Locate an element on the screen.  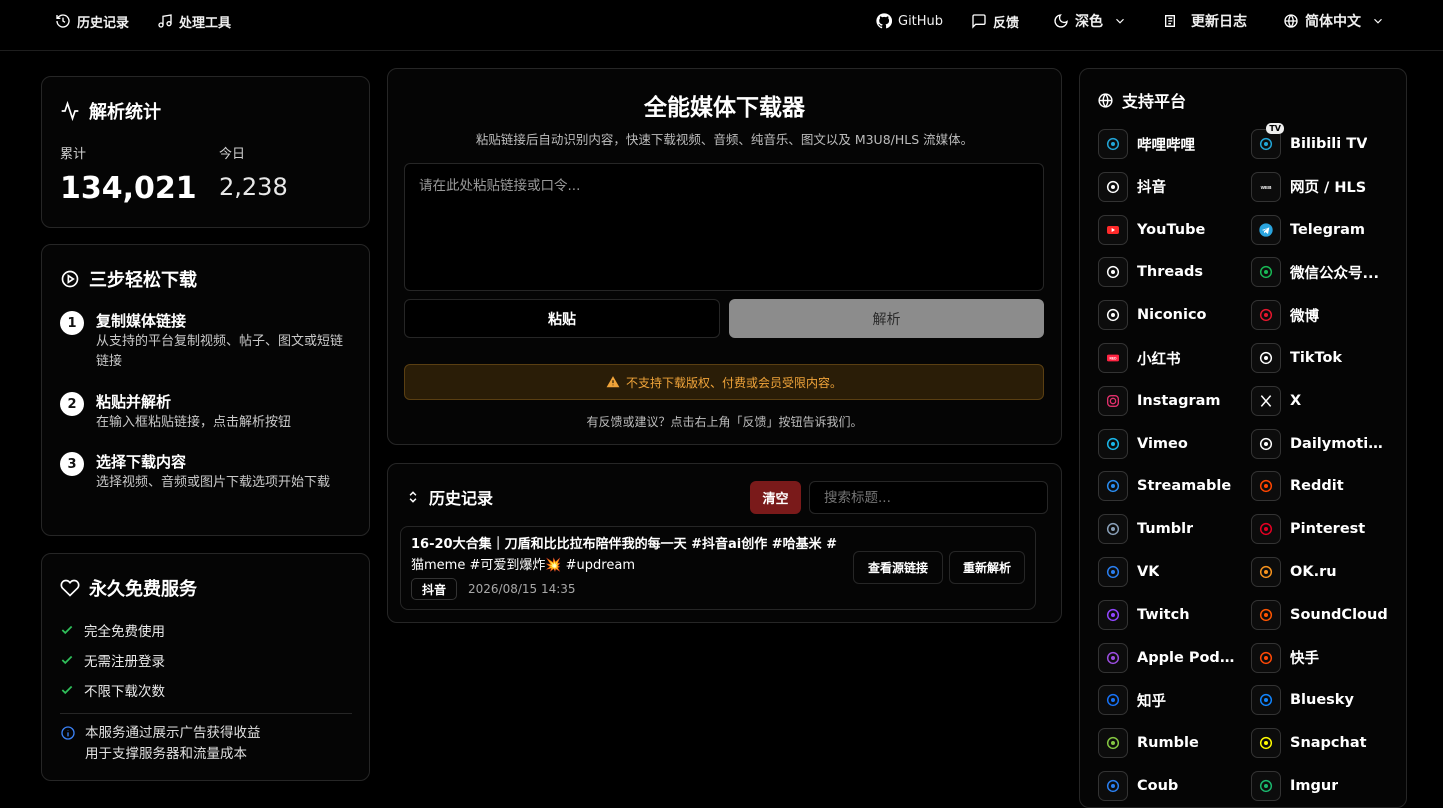
platform-name: SoundCloud is located at coordinates (1339, 614).